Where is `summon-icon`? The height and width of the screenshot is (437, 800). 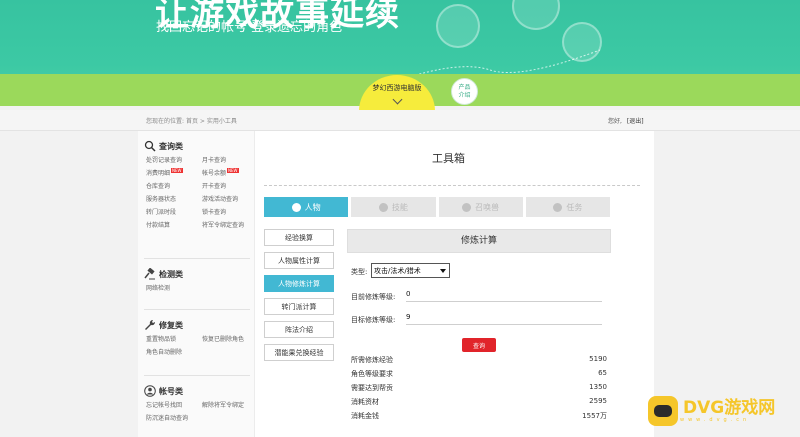
summon-icon is located at coordinates (467, 207).